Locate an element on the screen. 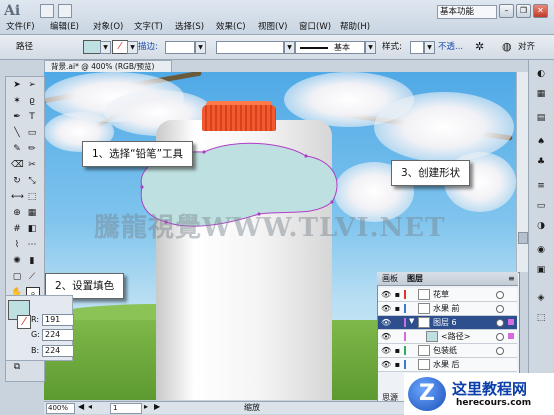 This screenshot has height=415, width=554. column-graph-tool-icon: ▮ is located at coordinates (32, 261).